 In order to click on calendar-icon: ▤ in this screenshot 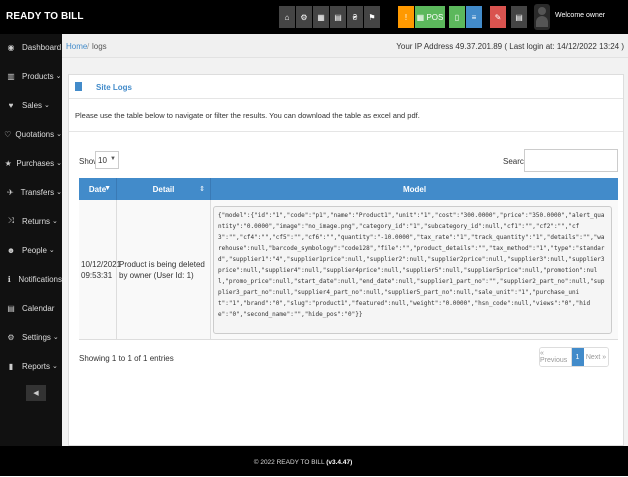, I will do `click(11, 308)`.